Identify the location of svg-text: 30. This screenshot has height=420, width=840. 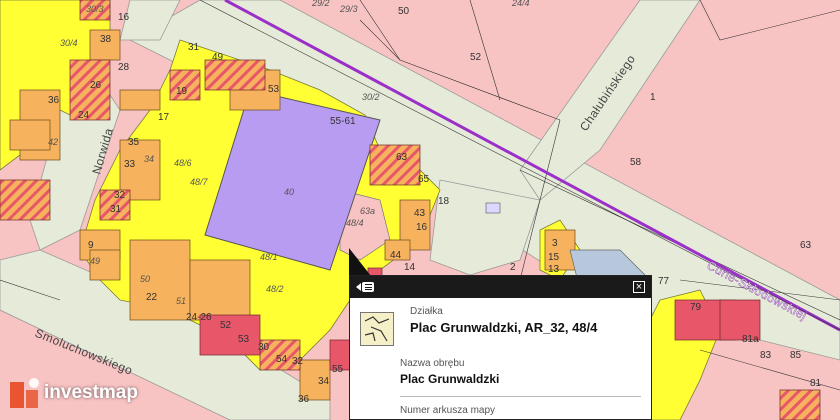
(264, 347).